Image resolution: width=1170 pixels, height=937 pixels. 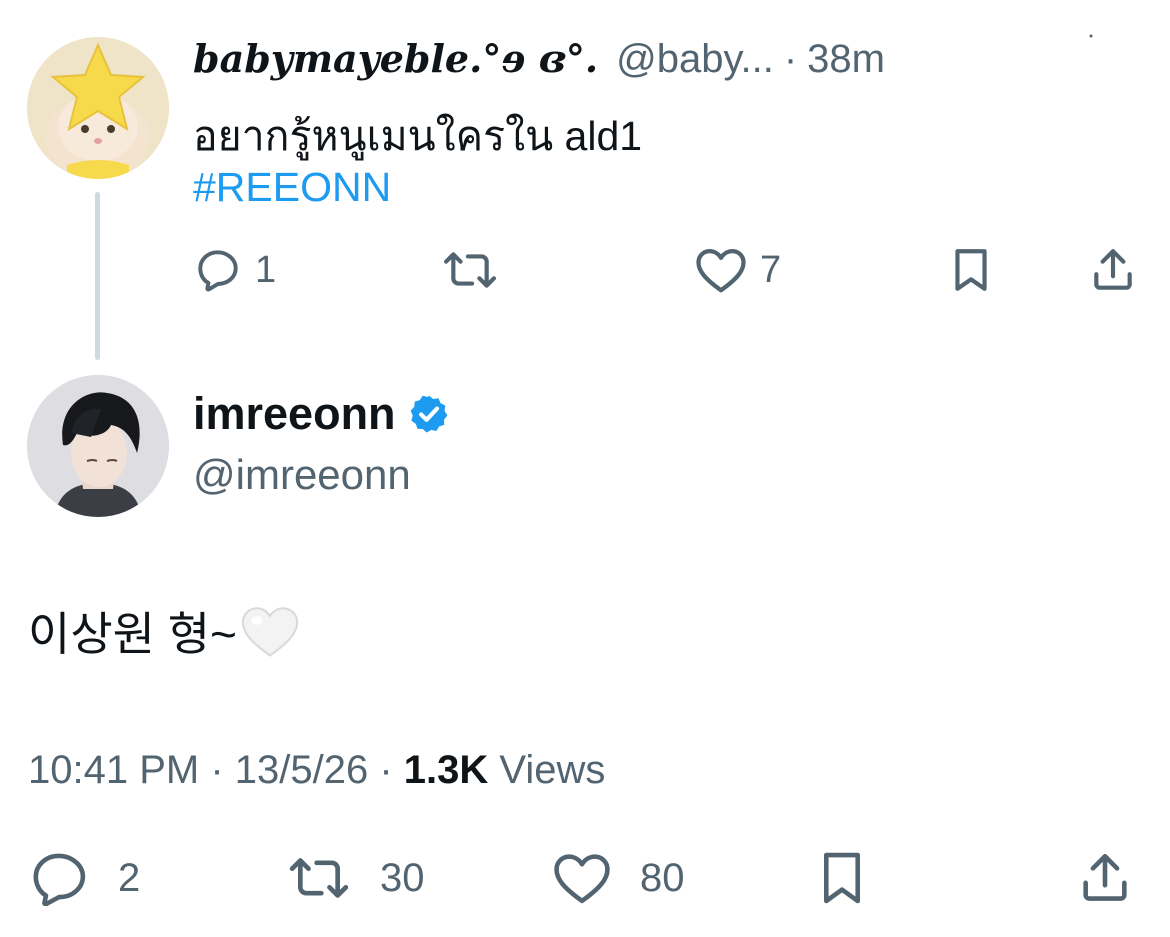 I want to click on tweet-metadata: 10:41 PM · 13/5/26 · 1.3K Views, so click(x=316, y=770).